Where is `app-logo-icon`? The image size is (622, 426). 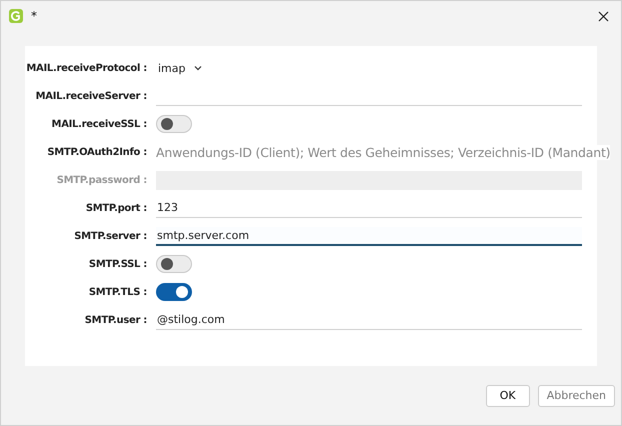
app-logo-icon is located at coordinates (16, 16).